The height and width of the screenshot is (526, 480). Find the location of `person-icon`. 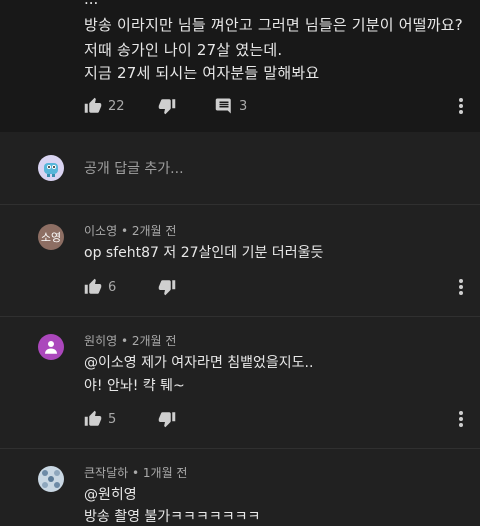

person-icon is located at coordinates (51, 347).